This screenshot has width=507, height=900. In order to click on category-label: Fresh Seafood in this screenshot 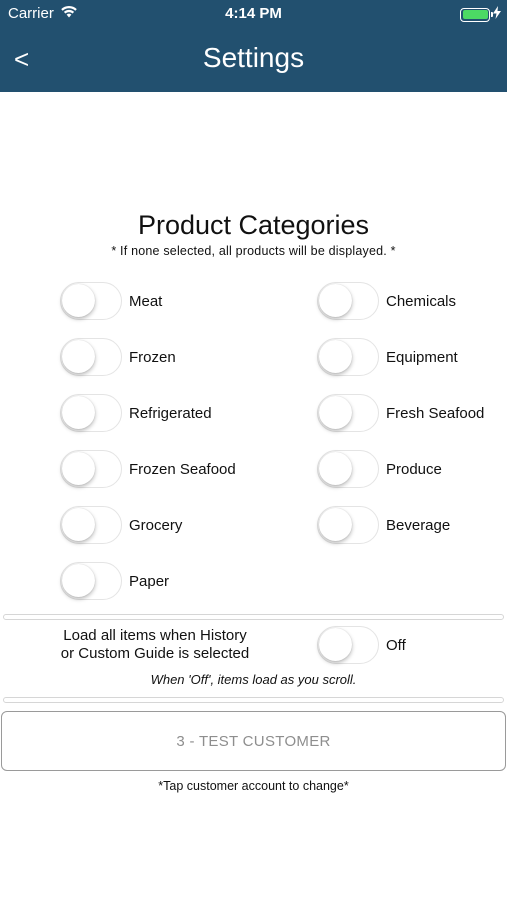, I will do `click(435, 413)`.